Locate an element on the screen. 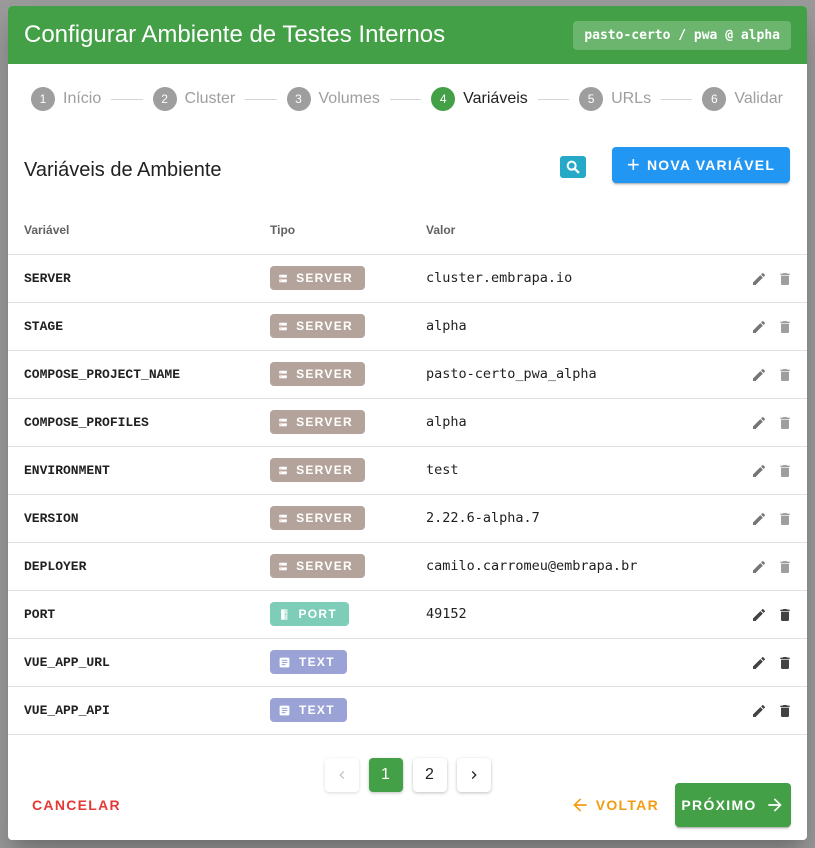 This screenshot has height=848, width=815. step-3: 3 Volumes is located at coordinates (333, 99).